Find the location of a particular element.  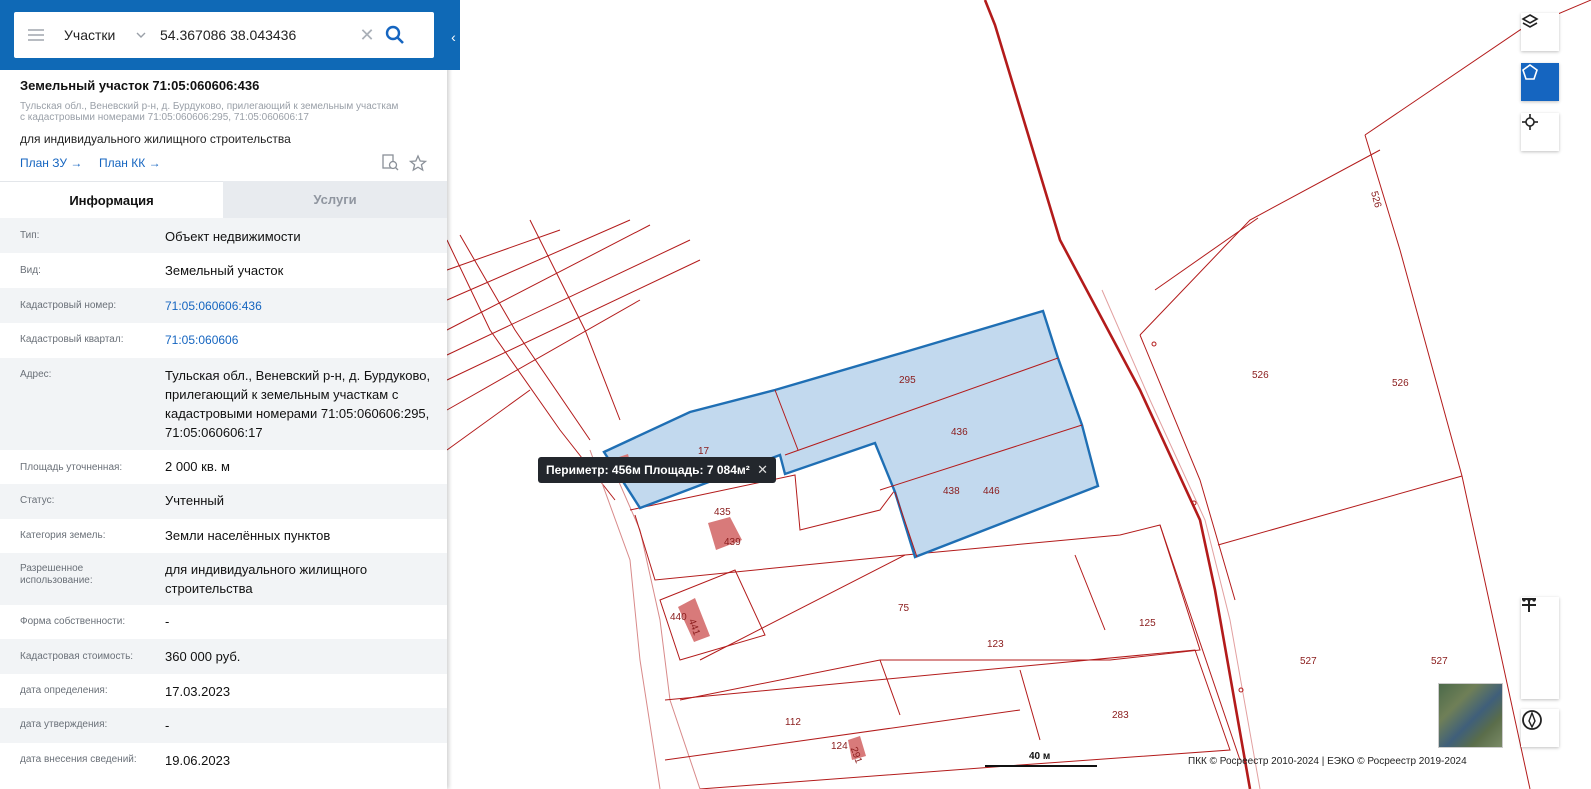

tabs: Информация Услуги is located at coordinates (223, 200).